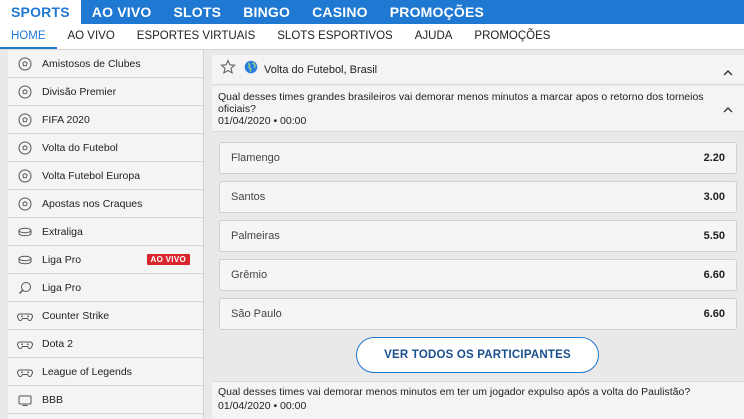  What do you see at coordinates (228, 69) in the screenshot?
I see `star-icon` at bounding box center [228, 69].